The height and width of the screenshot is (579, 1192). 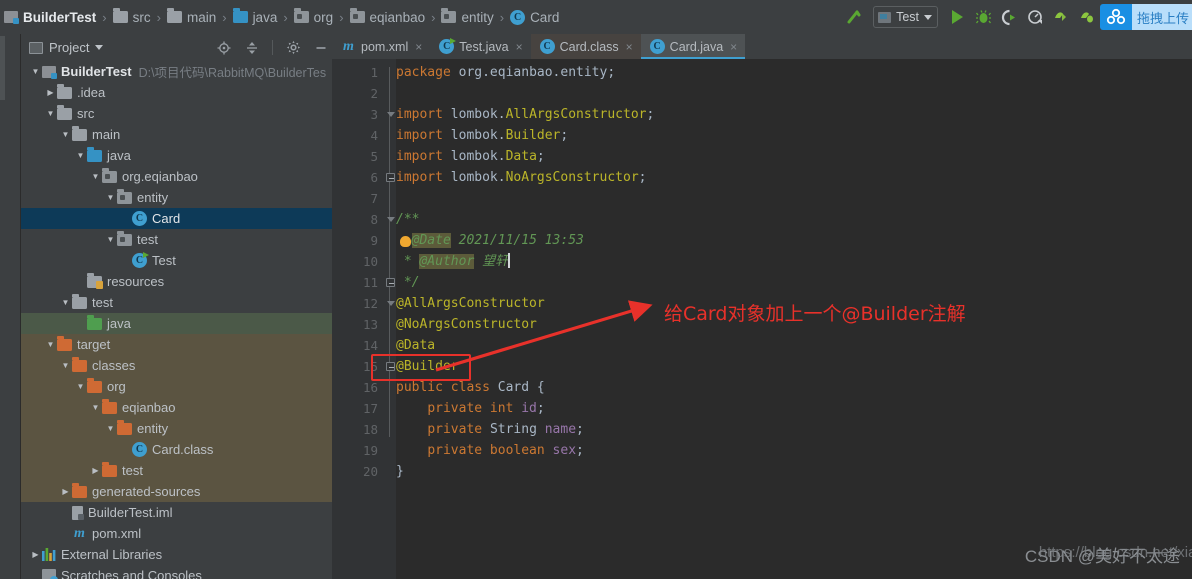 What do you see at coordinates (224, 48) in the screenshot?
I see `locate-icon` at bounding box center [224, 48].